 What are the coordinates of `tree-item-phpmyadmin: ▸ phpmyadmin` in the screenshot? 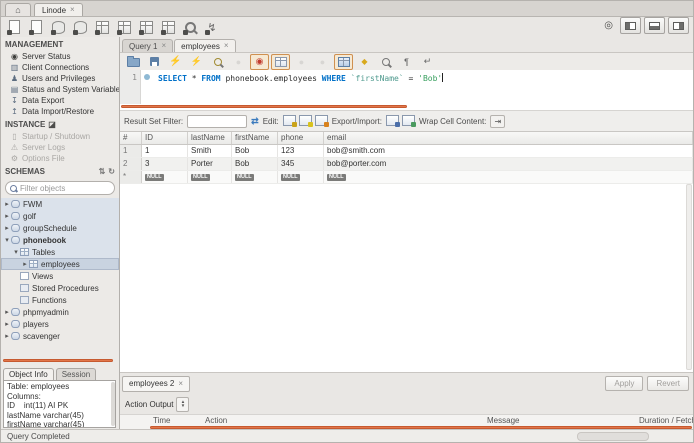 It's located at (60, 312).